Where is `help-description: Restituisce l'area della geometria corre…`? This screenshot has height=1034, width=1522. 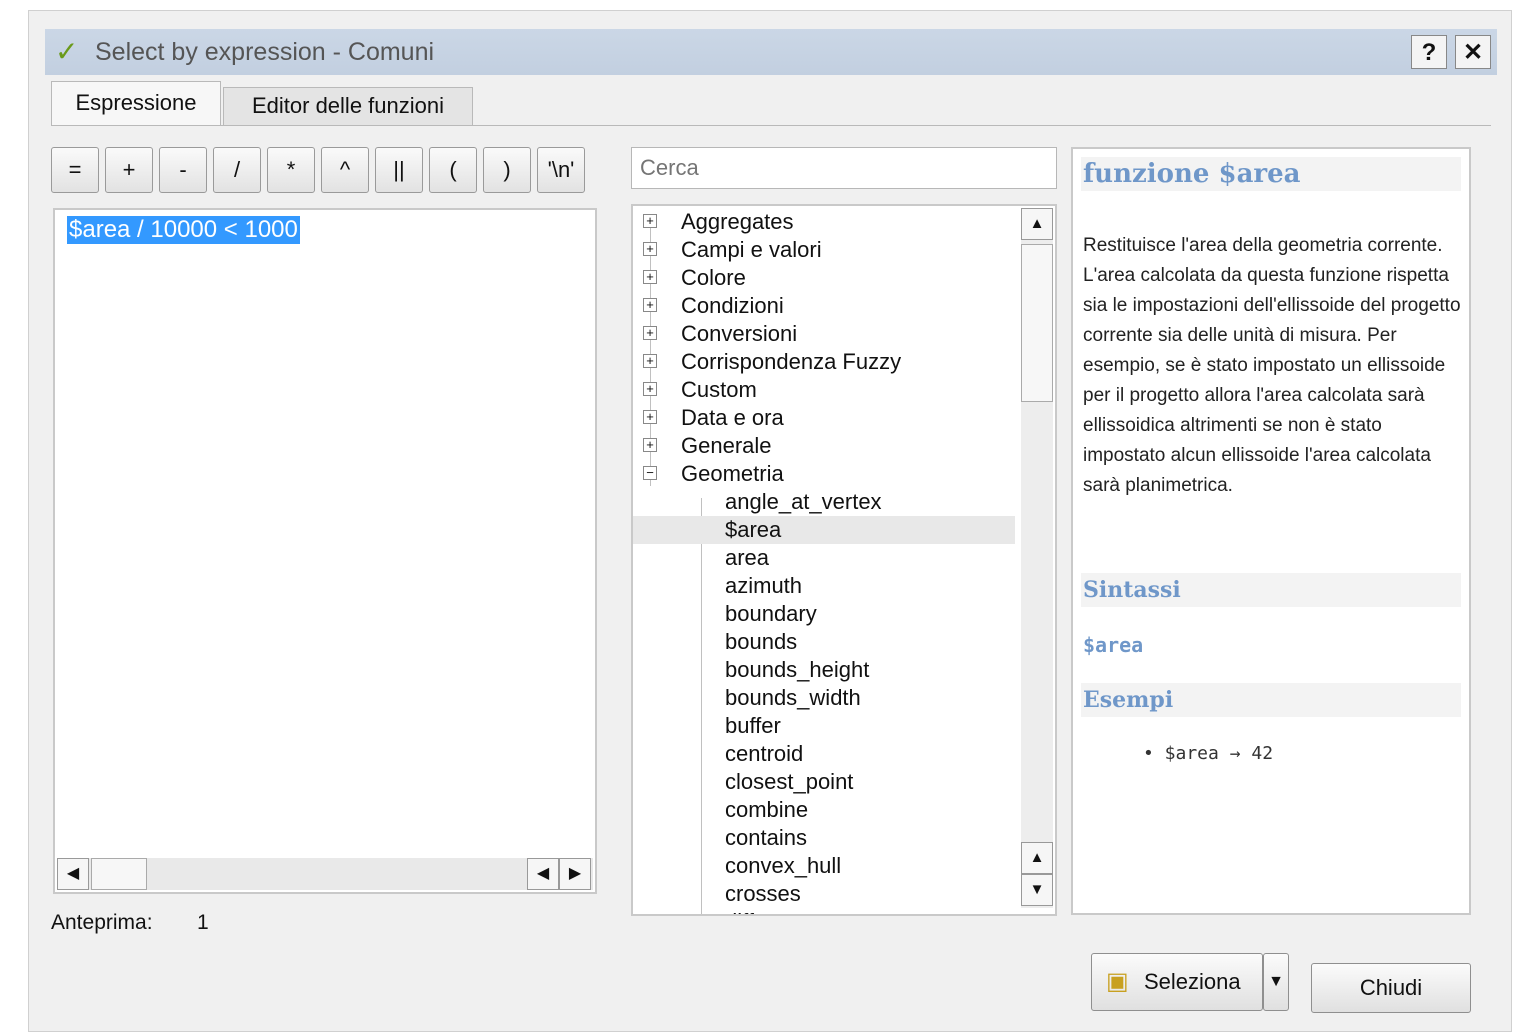 help-description: Restituisce l'area della geometria corre… is located at coordinates (1272, 365).